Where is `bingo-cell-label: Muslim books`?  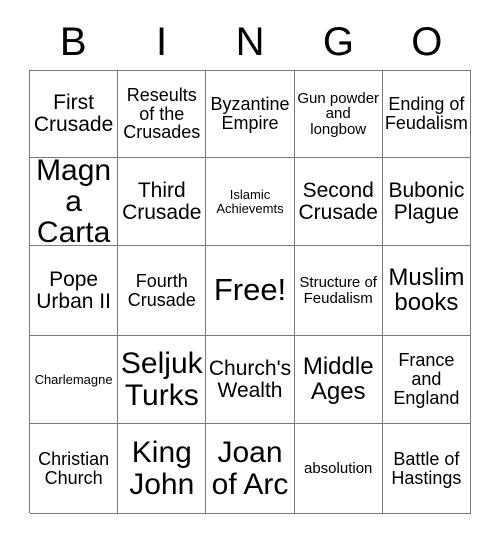 bingo-cell-label: Muslim books is located at coordinates (426, 289).